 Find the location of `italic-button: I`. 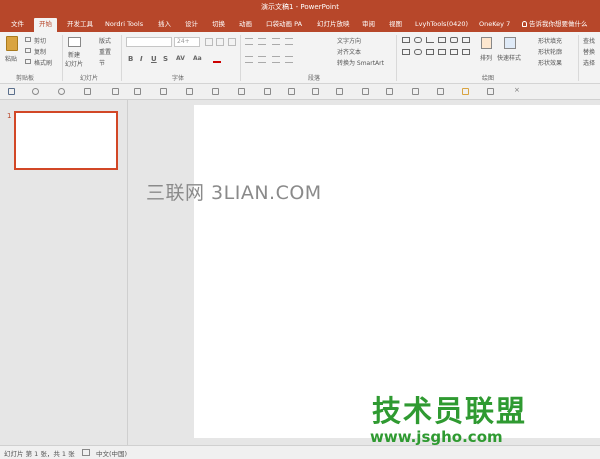

italic-button: I is located at coordinates (141, 59).